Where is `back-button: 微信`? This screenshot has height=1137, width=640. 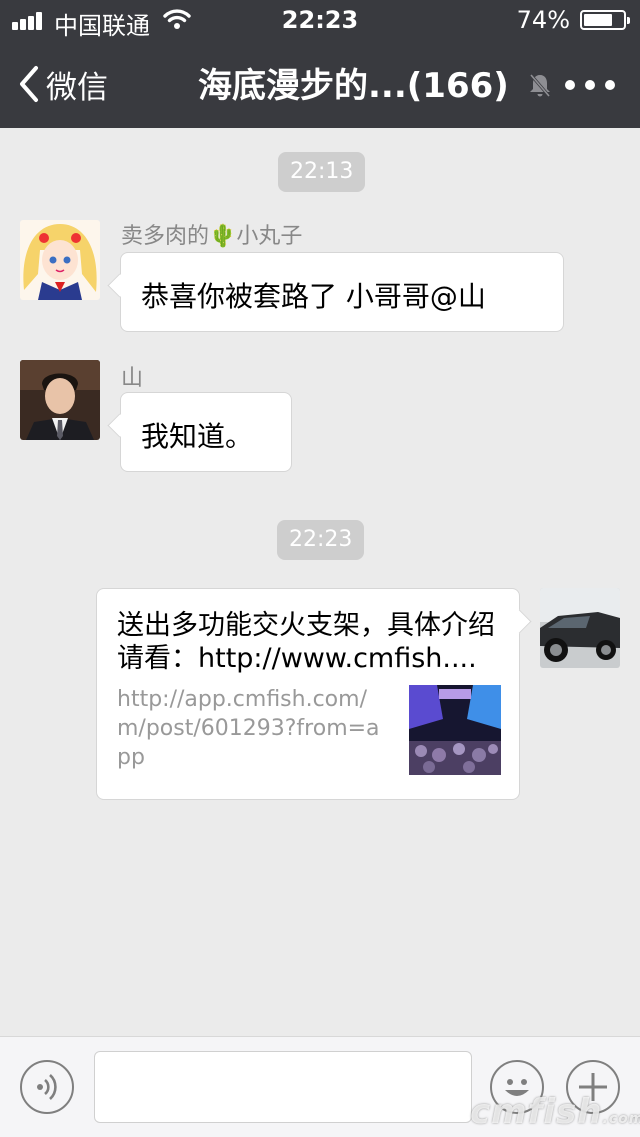
back-button: 微信 is located at coordinates (63, 84).